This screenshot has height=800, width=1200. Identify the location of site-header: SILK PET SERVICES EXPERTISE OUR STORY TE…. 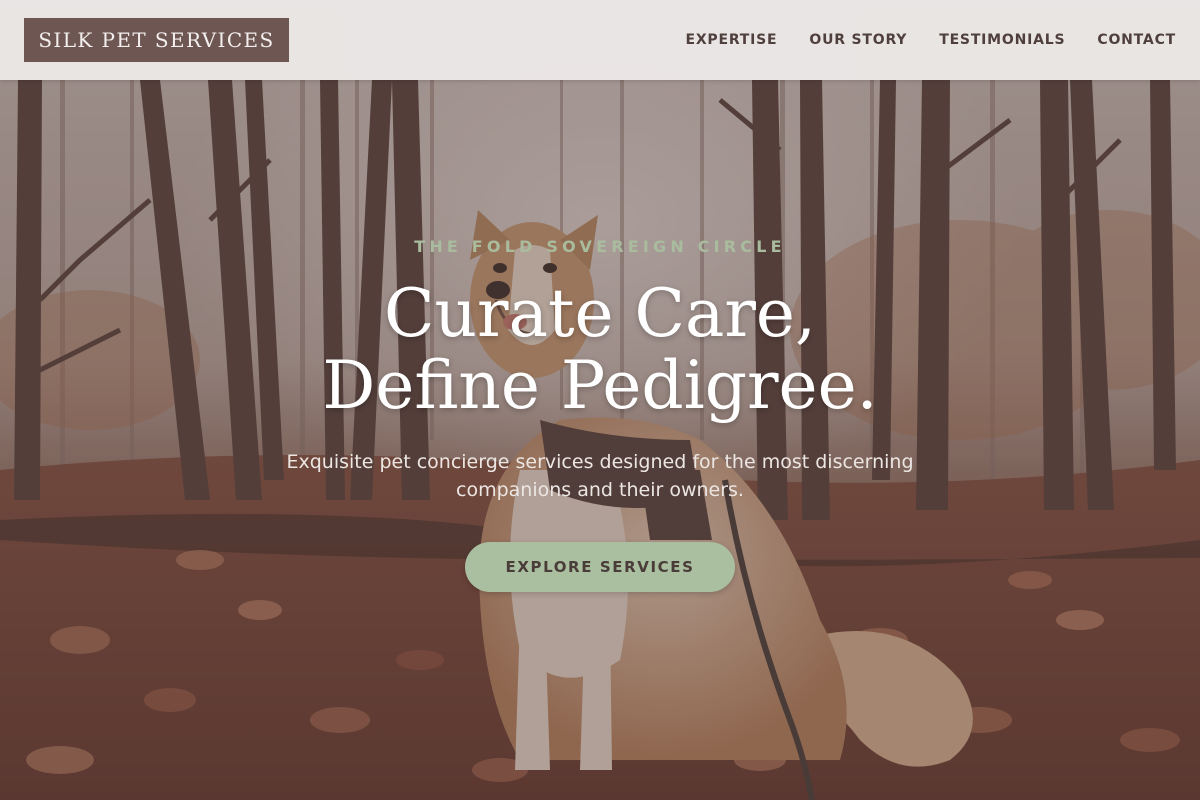
(600, 40).